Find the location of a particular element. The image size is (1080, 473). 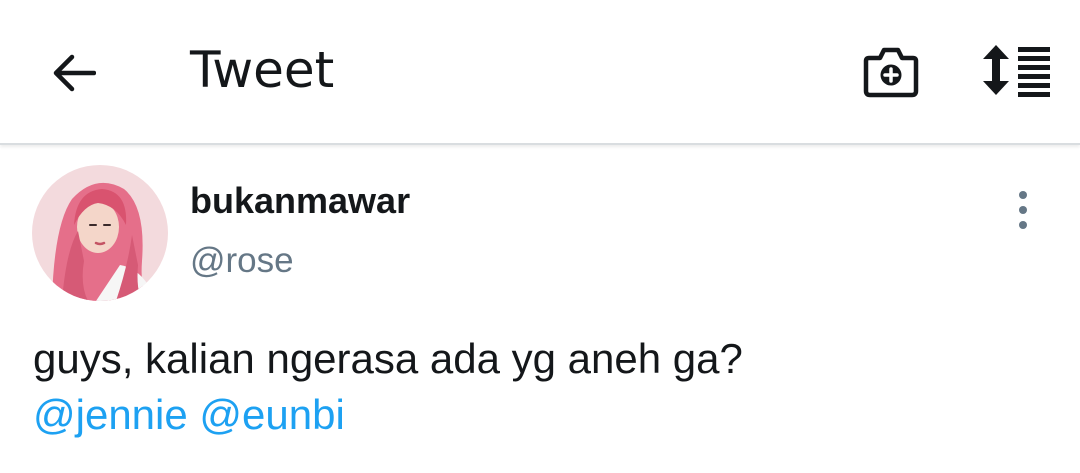

more-vertical-icon is located at coordinates (1023, 210).